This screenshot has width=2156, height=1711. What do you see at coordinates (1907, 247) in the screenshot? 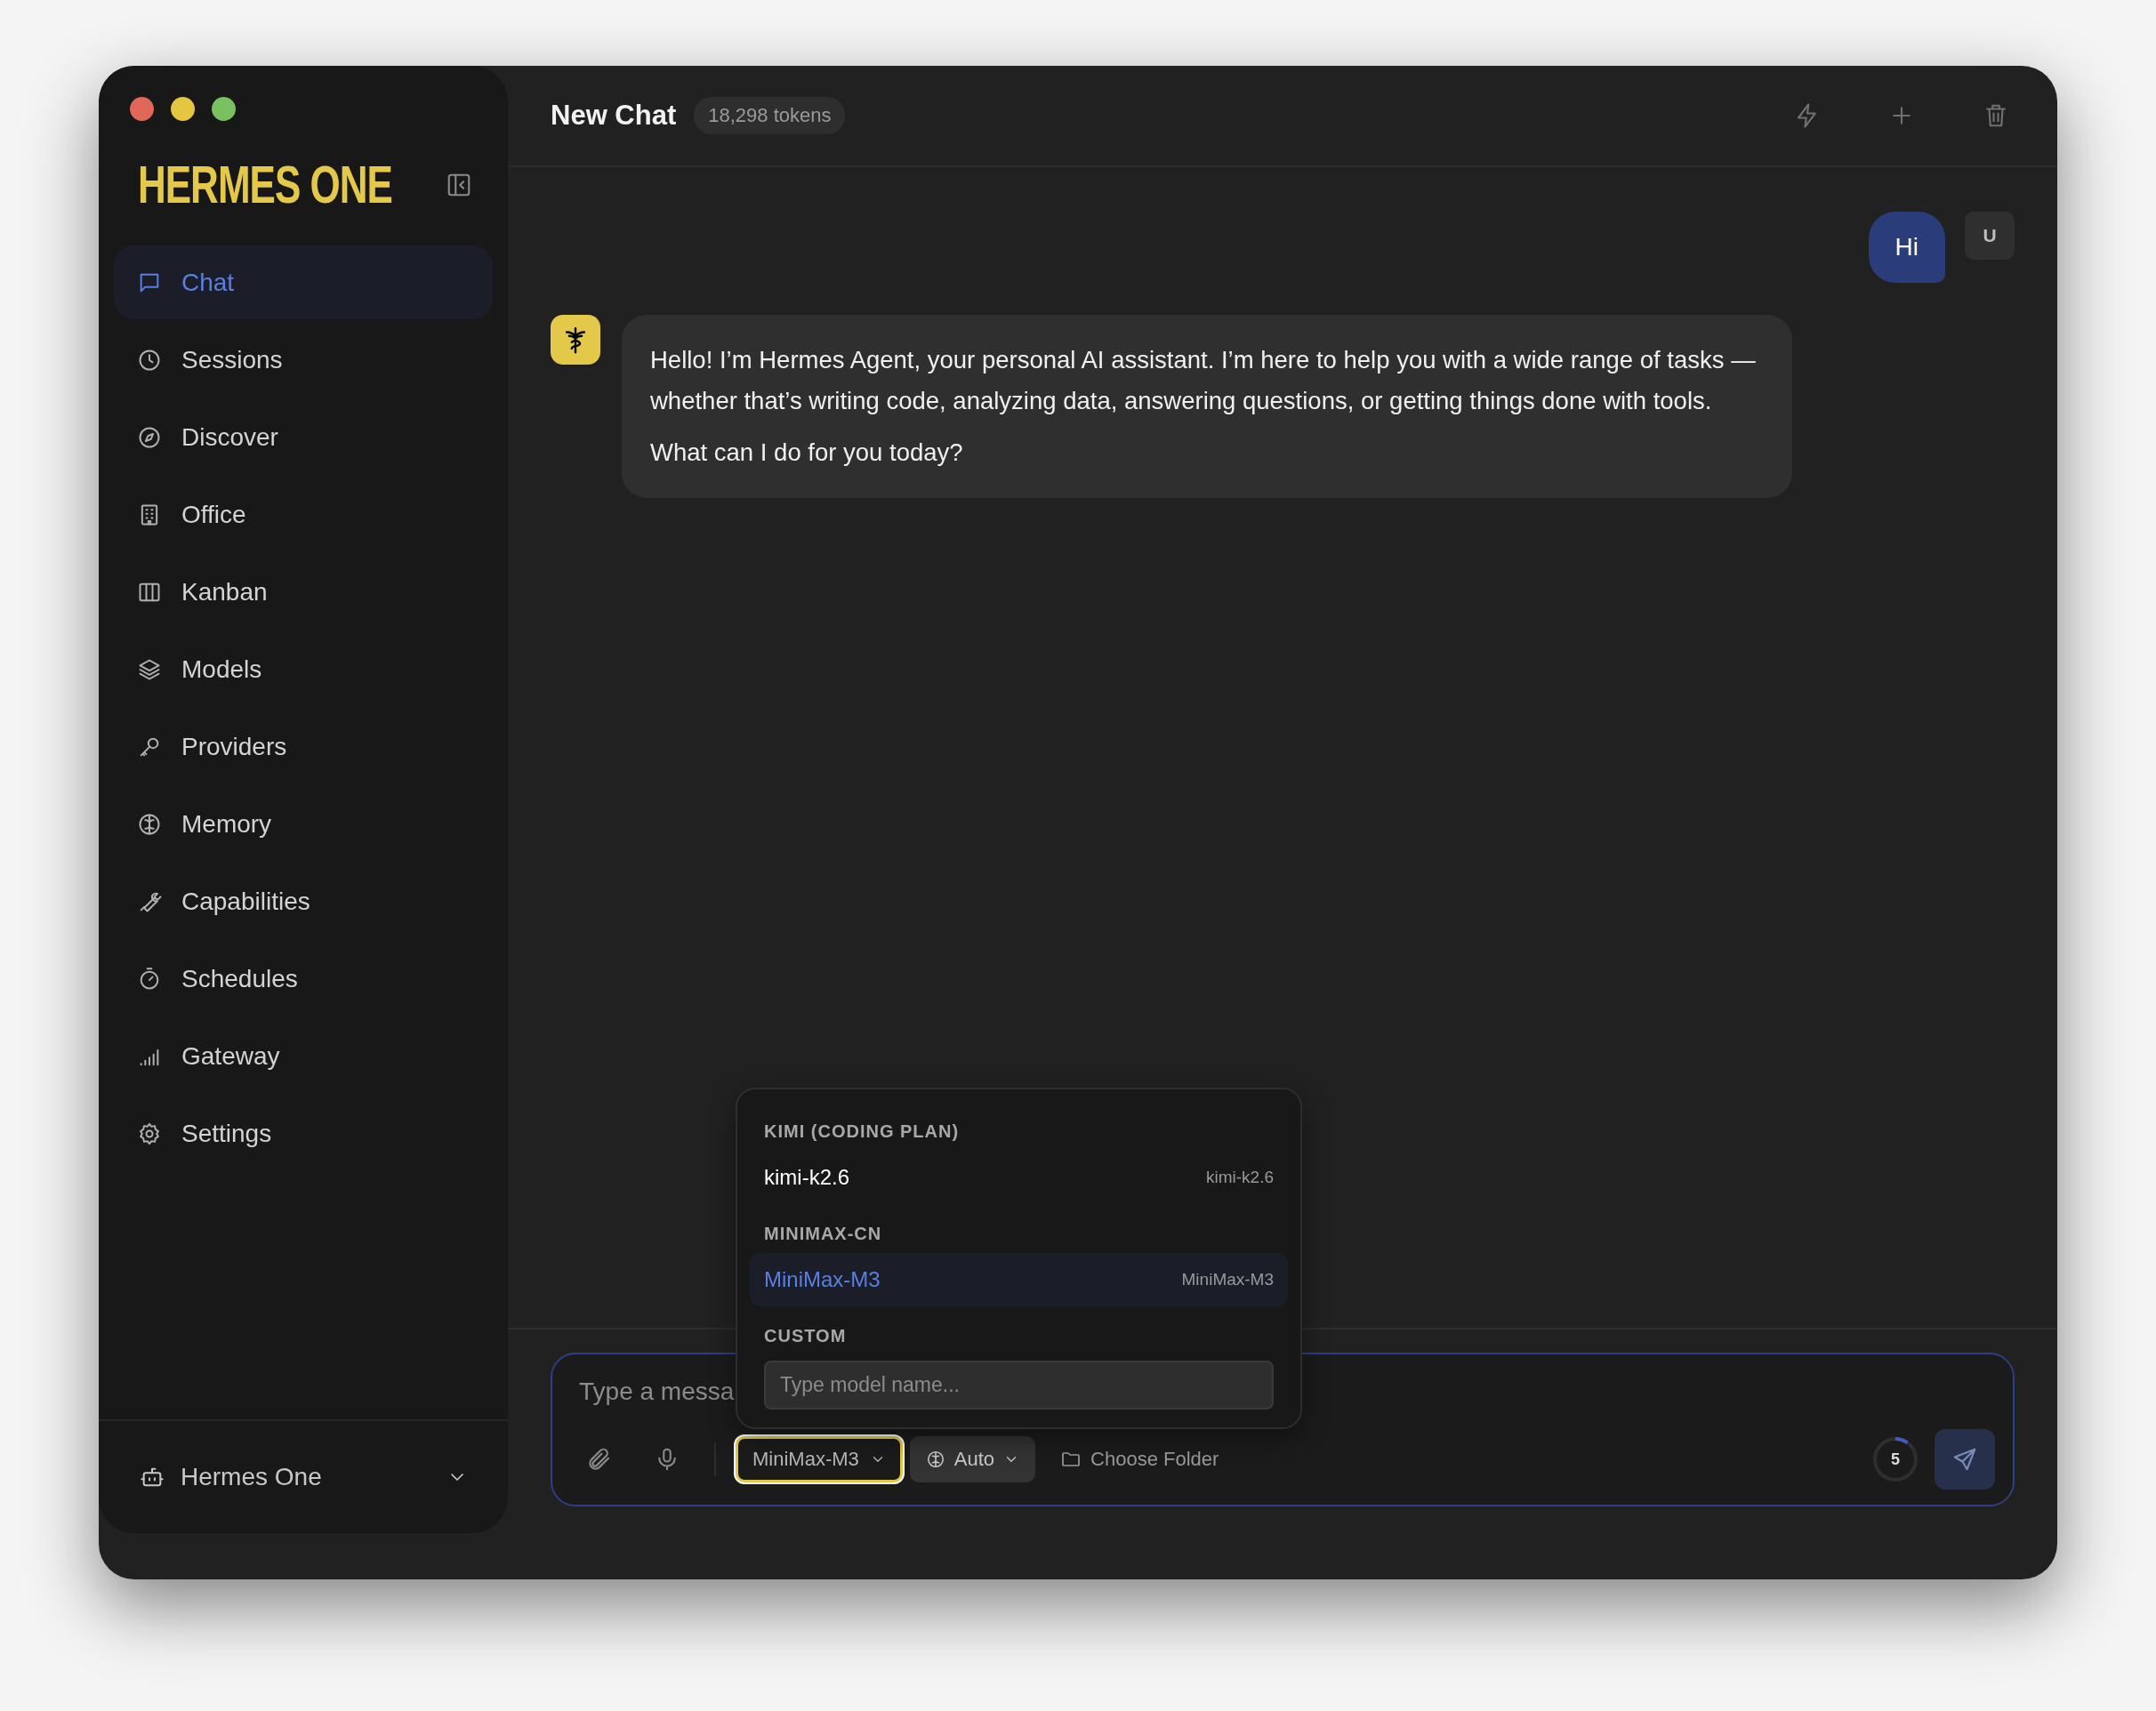
I see `user-message: Hi` at bounding box center [1907, 247].